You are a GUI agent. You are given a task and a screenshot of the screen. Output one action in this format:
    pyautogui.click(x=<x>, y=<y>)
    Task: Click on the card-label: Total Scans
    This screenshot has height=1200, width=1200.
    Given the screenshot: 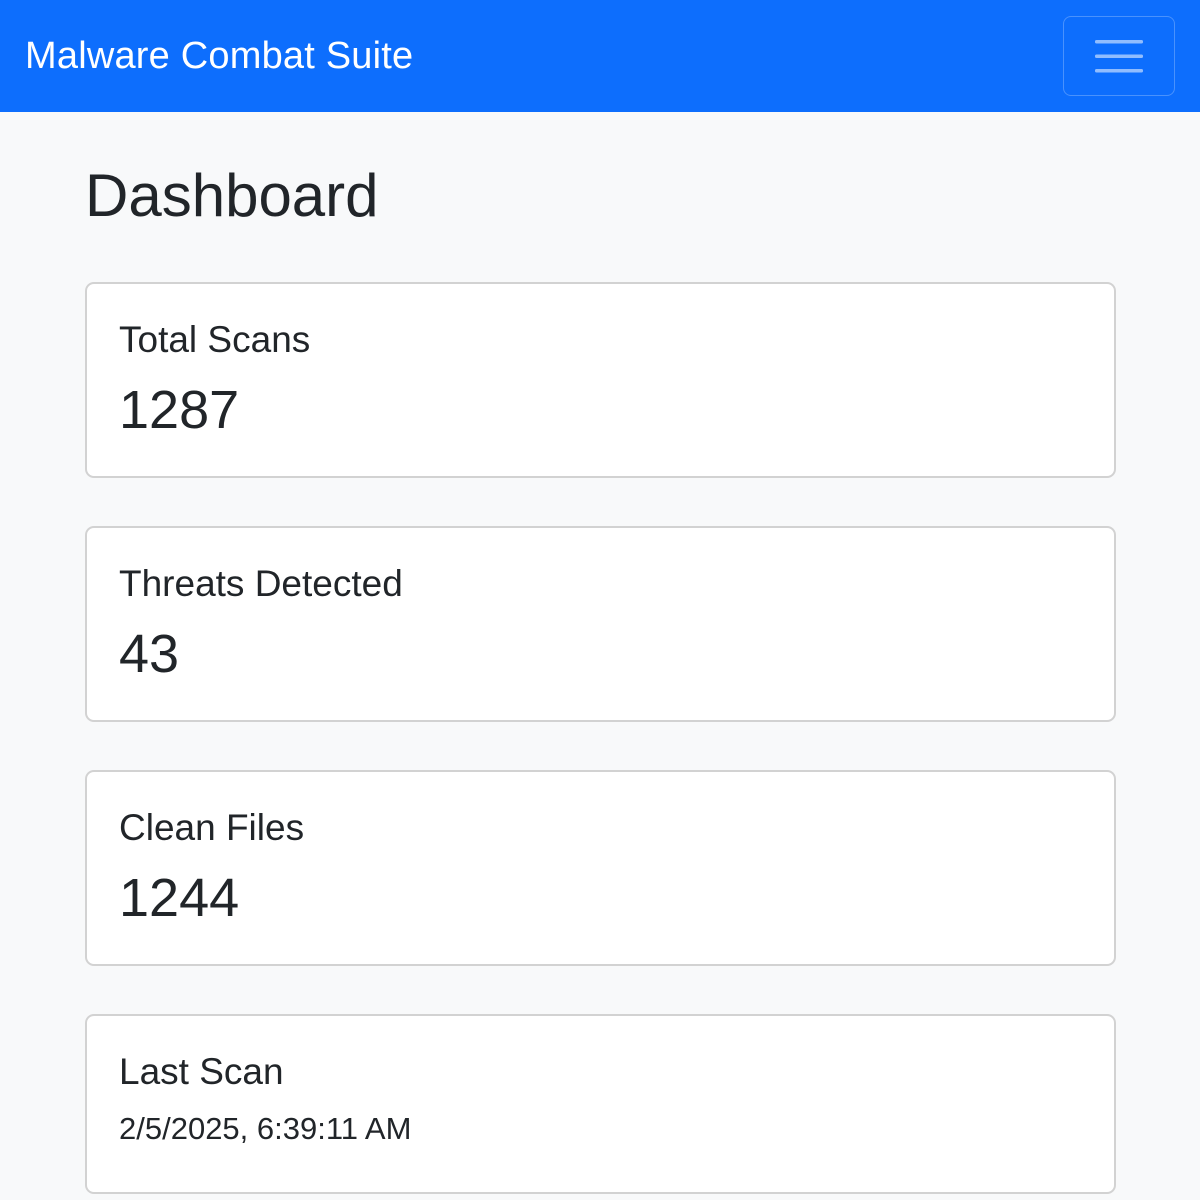 What is the action you would take?
    pyautogui.click(x=215, y=339)
    